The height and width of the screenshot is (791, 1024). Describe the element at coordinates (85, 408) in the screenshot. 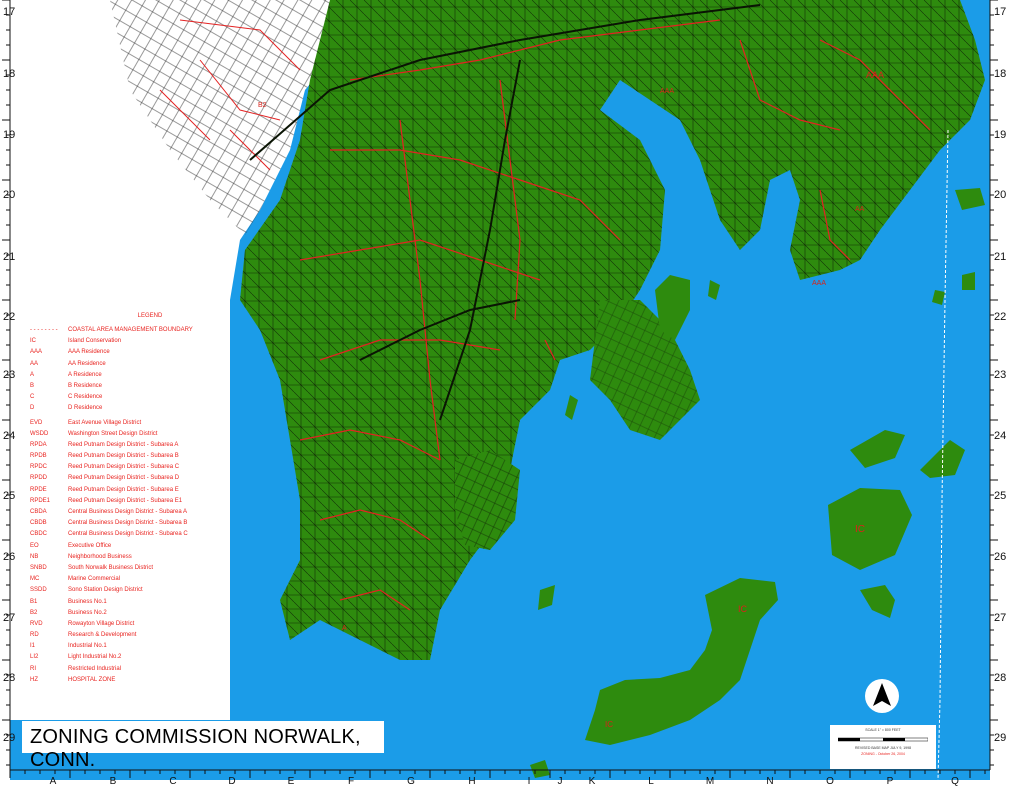

I see `legend-description: D Residence` at that location.